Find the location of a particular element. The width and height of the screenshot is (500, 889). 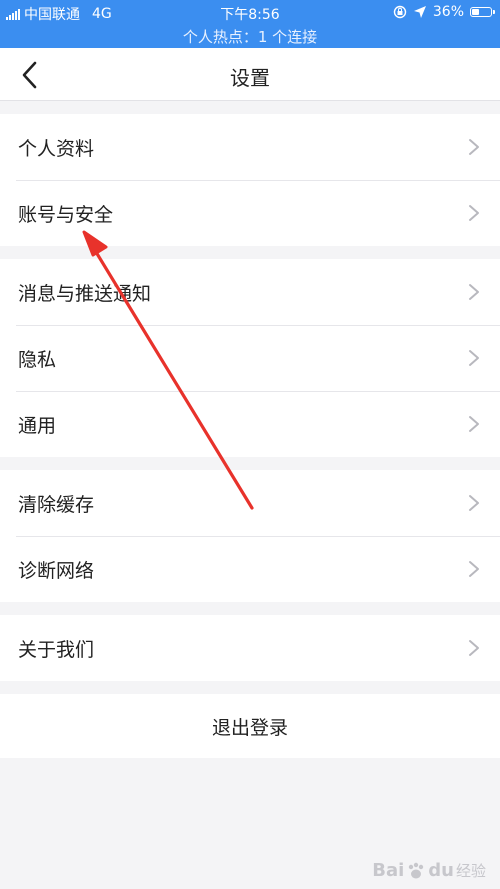

settings-group-maintenance: 清除缓存 诊断网络 is located at coordinates (250, 536).